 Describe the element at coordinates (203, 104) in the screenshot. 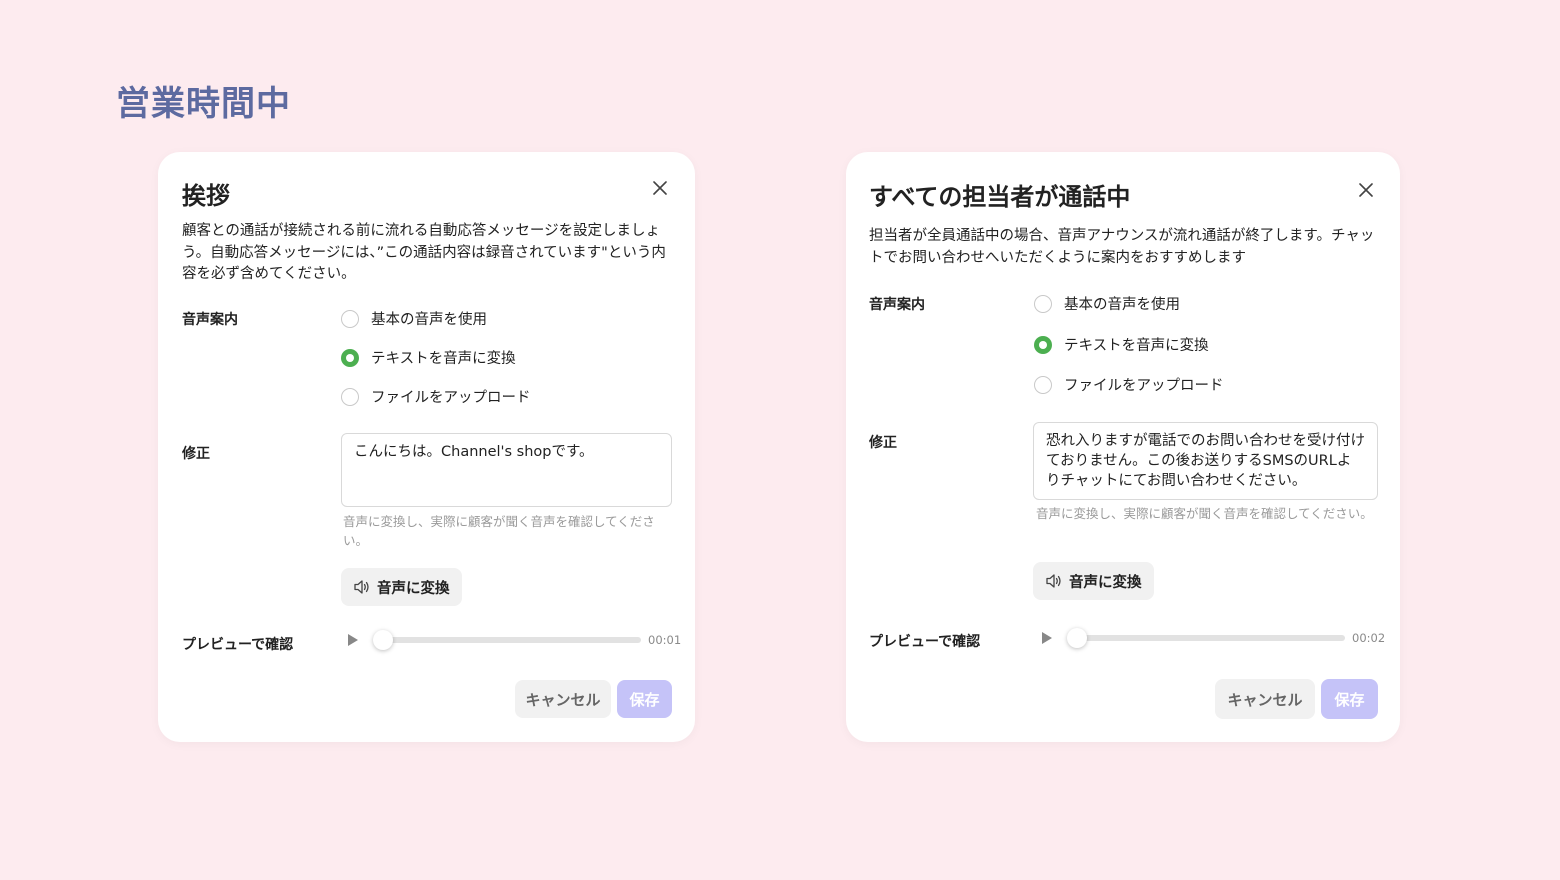

I see `page-title: 営業時間中` at that location.